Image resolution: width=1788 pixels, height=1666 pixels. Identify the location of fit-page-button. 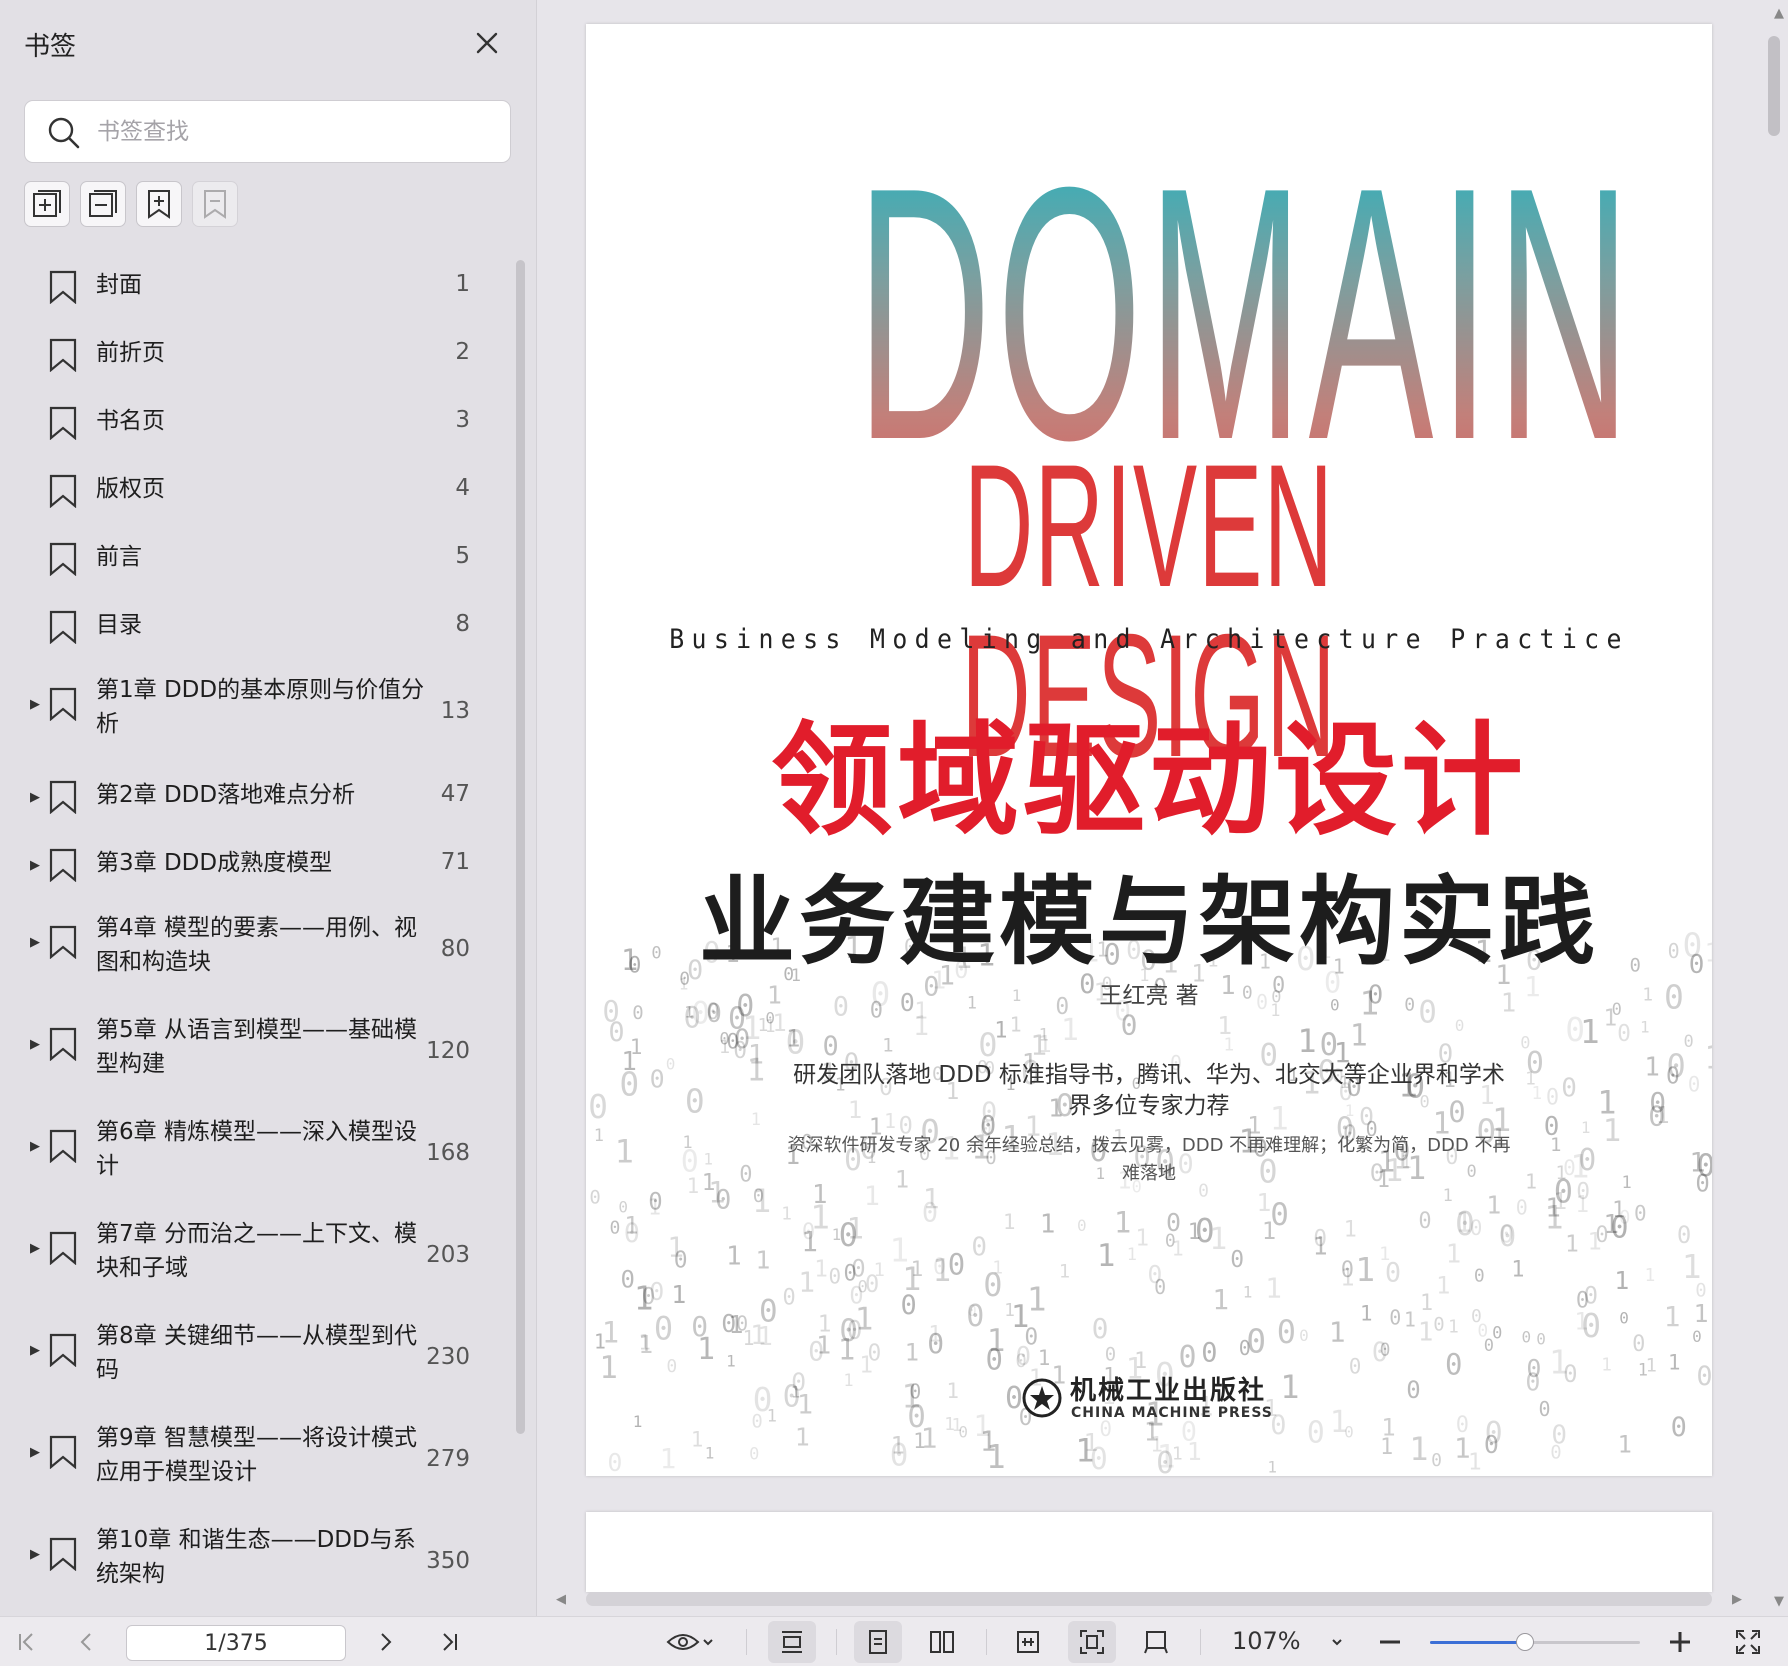
(1092, 1642).